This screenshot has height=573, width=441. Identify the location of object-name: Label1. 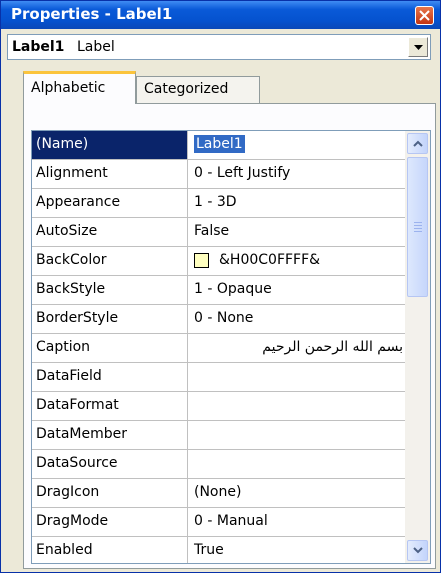
(38, 47).